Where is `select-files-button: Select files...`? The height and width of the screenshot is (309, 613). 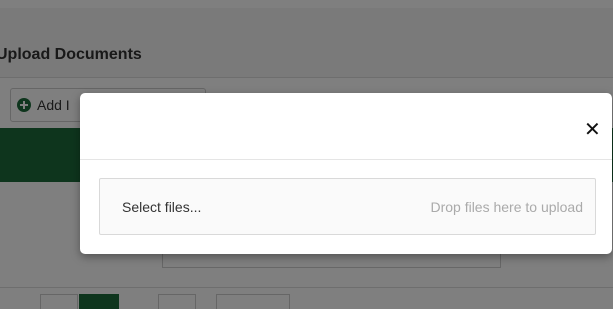
select-files-button: Select files... is located at coordinates (161, 207).